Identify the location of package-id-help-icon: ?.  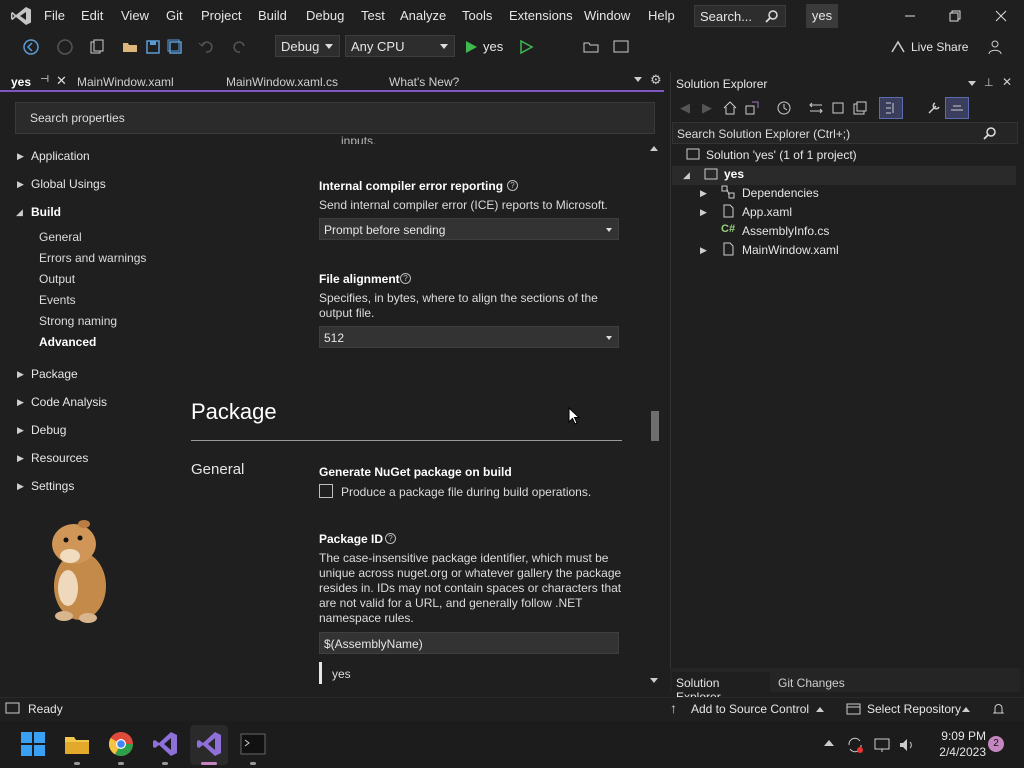
(390, 538).